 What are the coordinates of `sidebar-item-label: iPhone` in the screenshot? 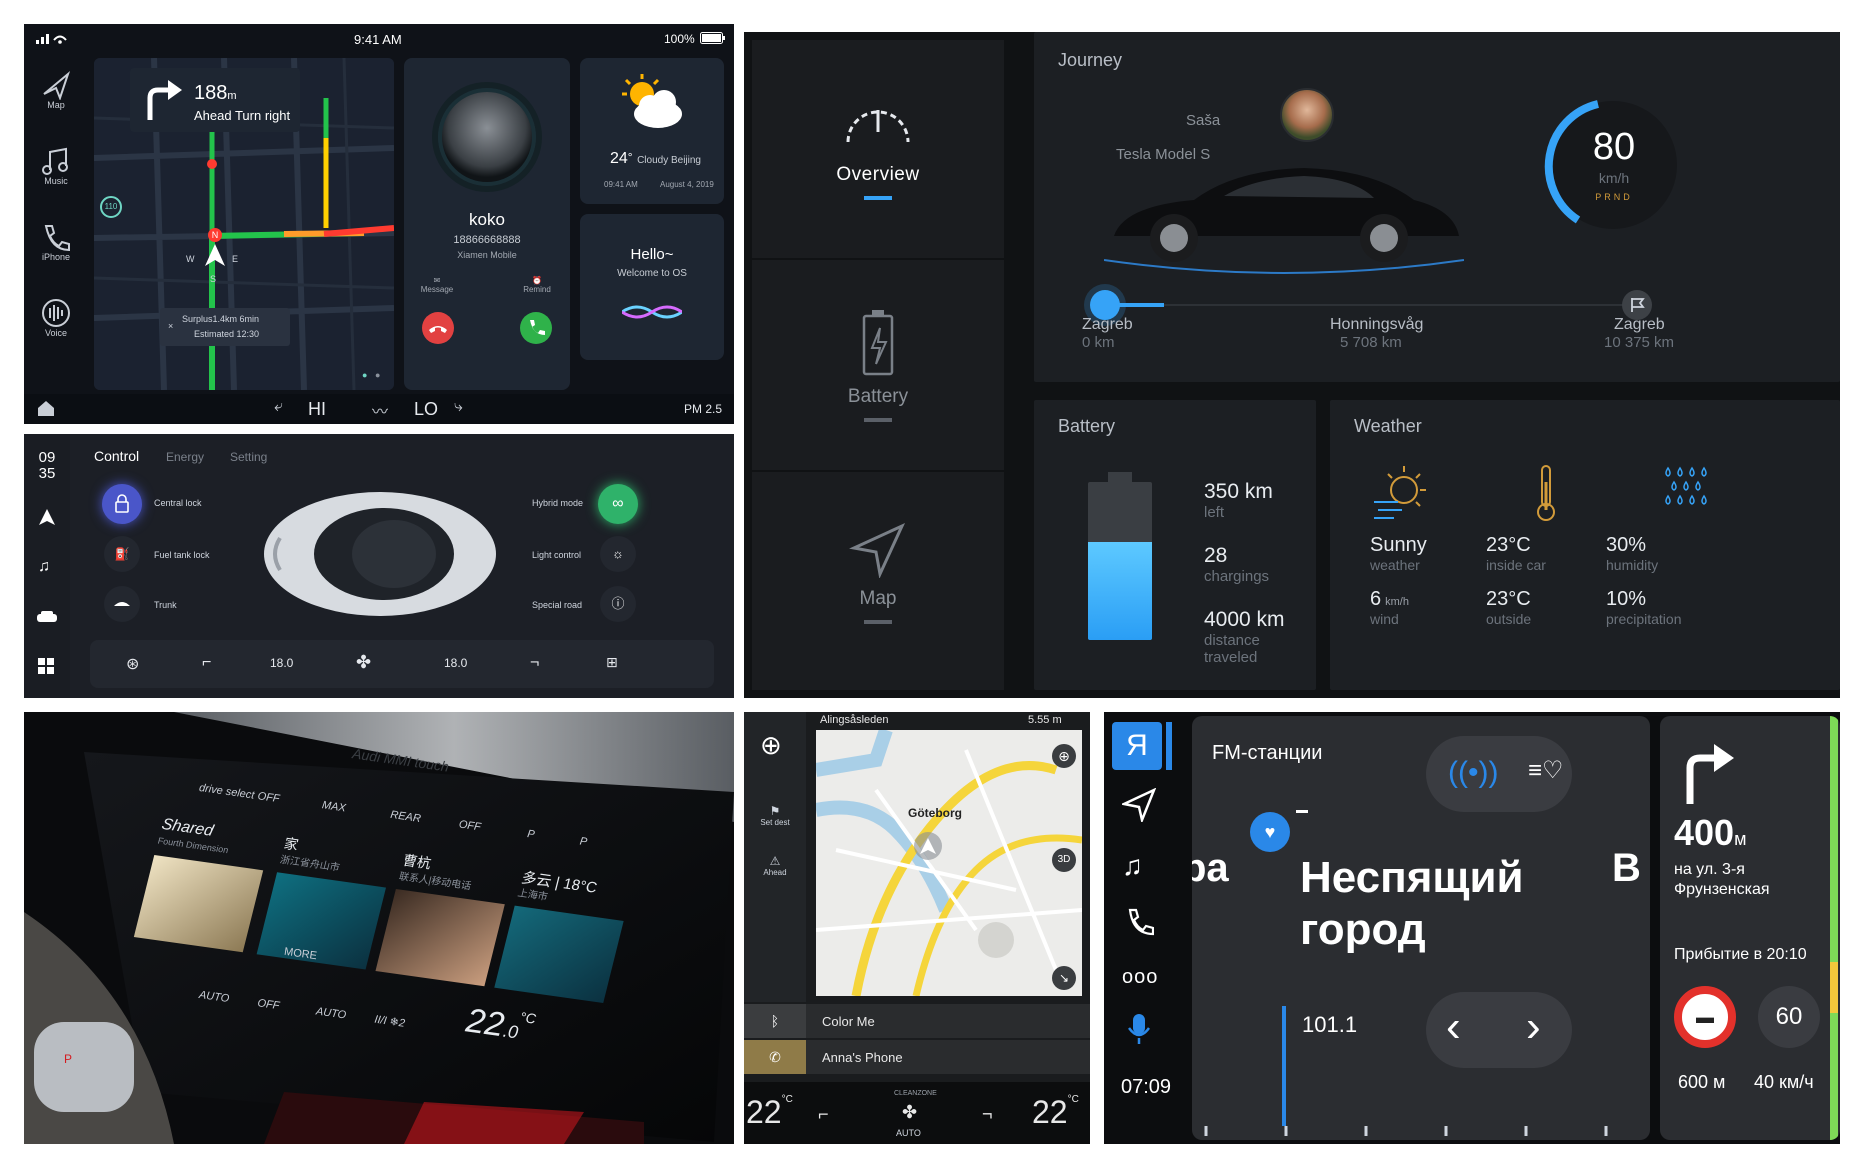 It's located at (56, 257).